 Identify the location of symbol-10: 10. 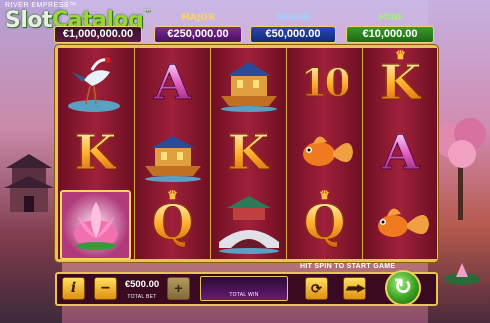
(324, 83).